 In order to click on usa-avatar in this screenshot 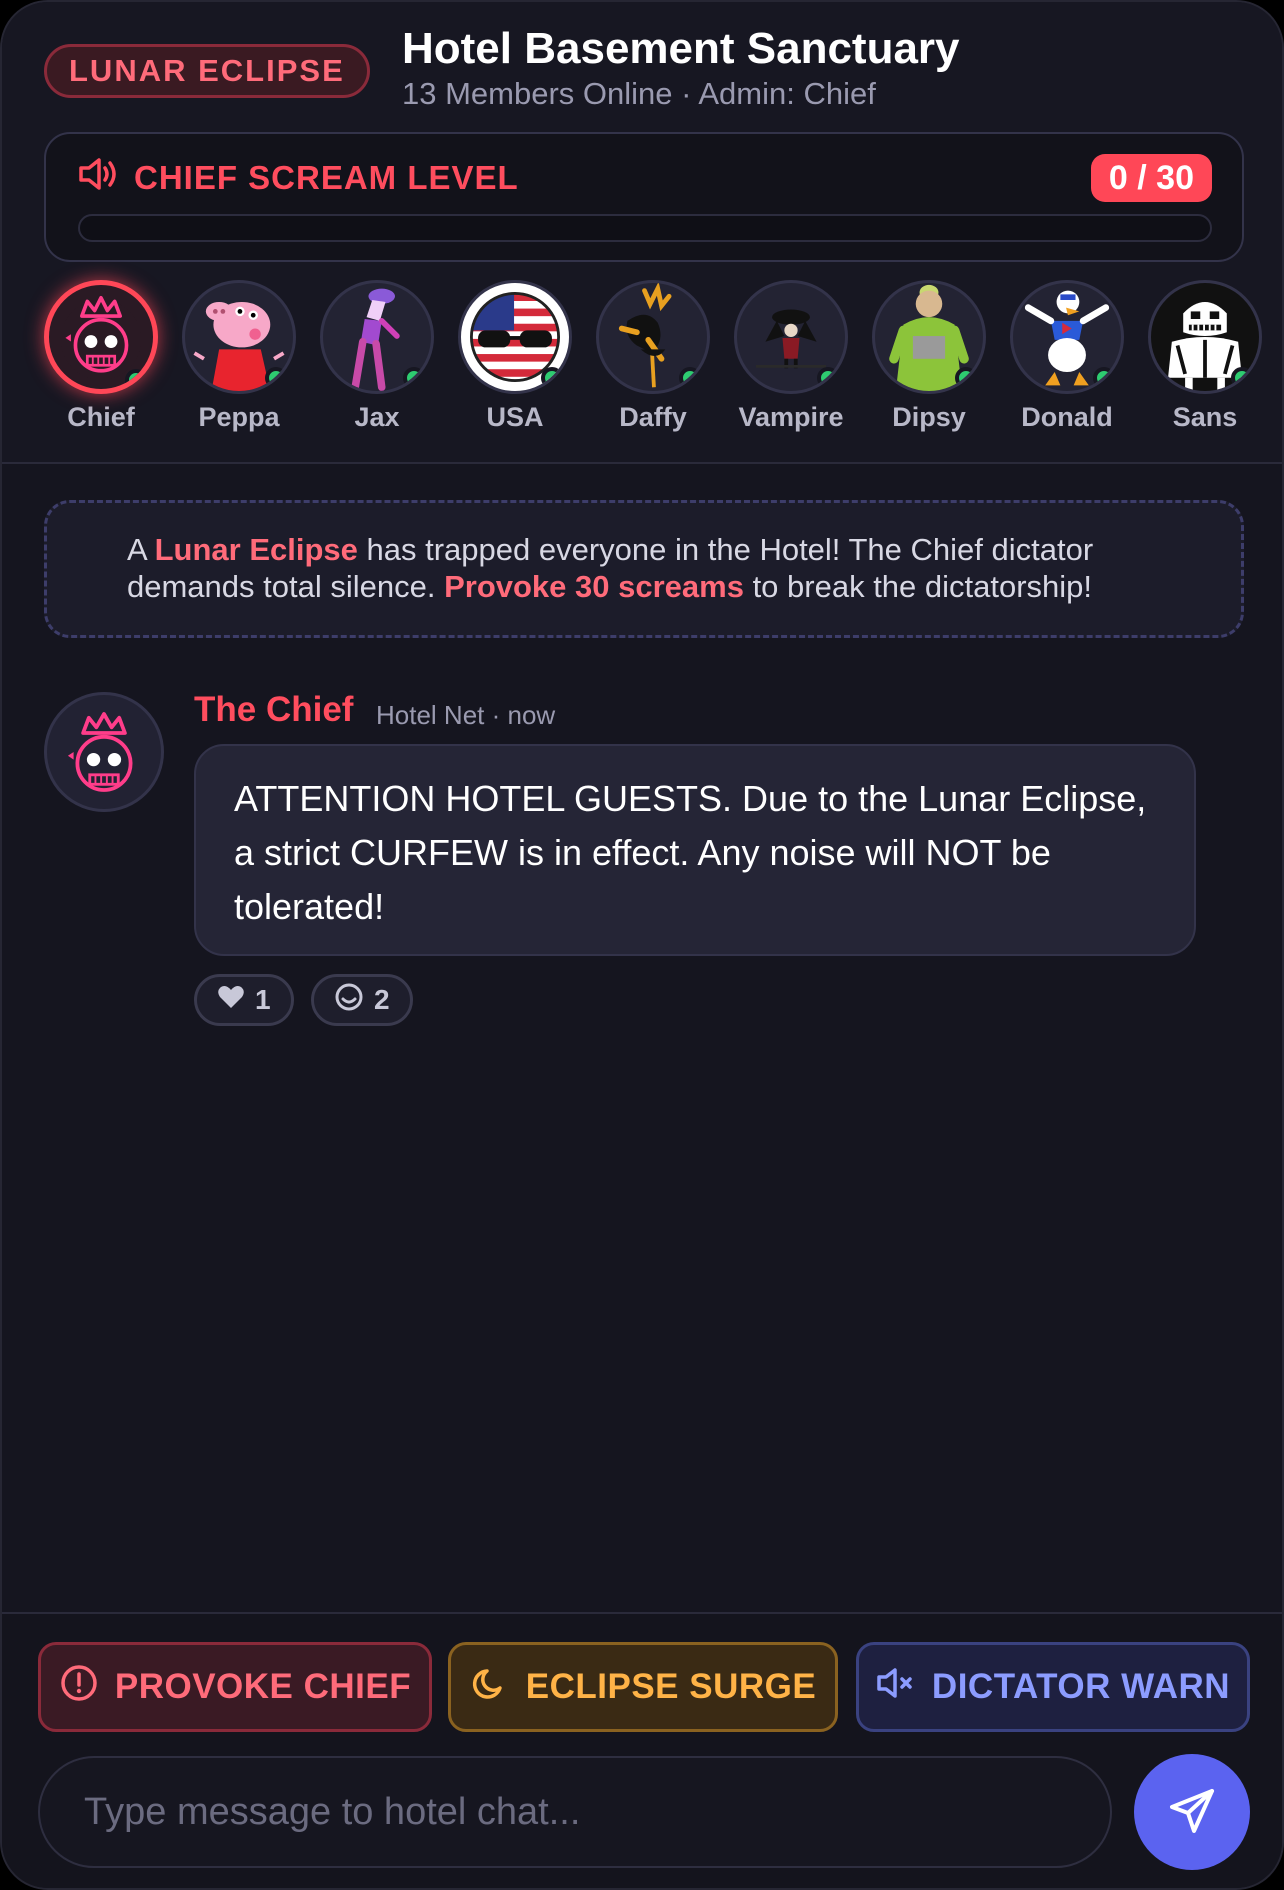, I will do `click(515, 337)`.